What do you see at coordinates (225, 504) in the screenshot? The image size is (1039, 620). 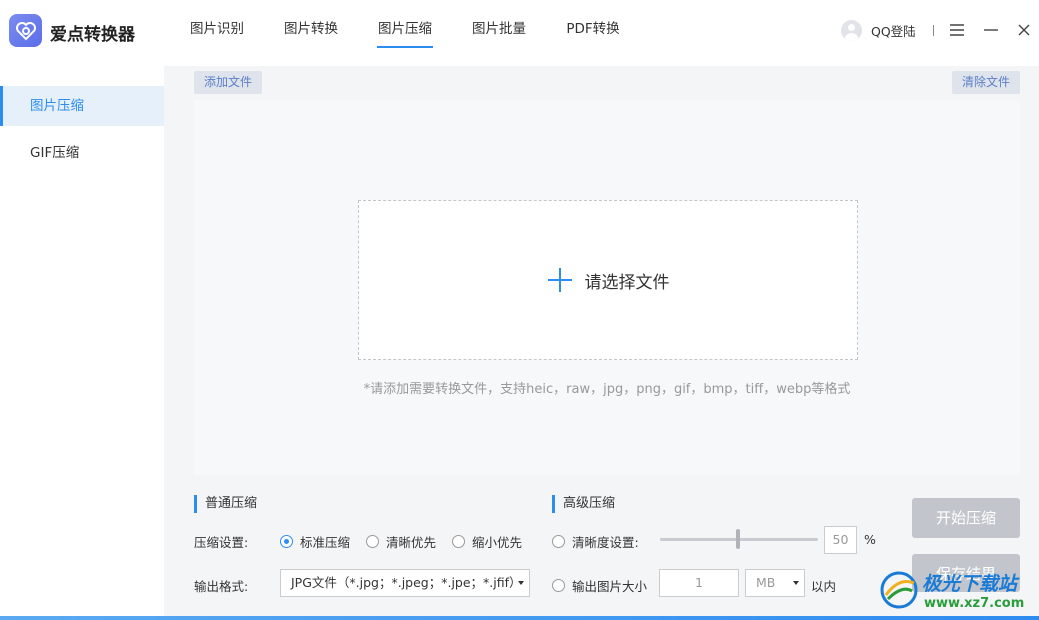 I see `normal-compress-title: 普通压缩` at bounding box center [225, 504].